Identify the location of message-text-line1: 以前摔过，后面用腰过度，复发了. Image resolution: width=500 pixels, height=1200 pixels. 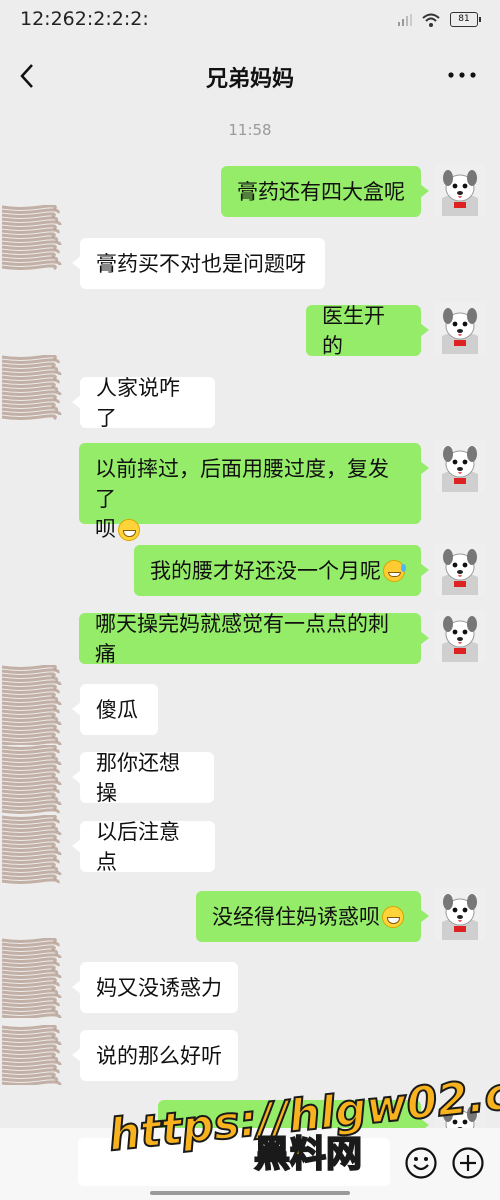
(242, 484).